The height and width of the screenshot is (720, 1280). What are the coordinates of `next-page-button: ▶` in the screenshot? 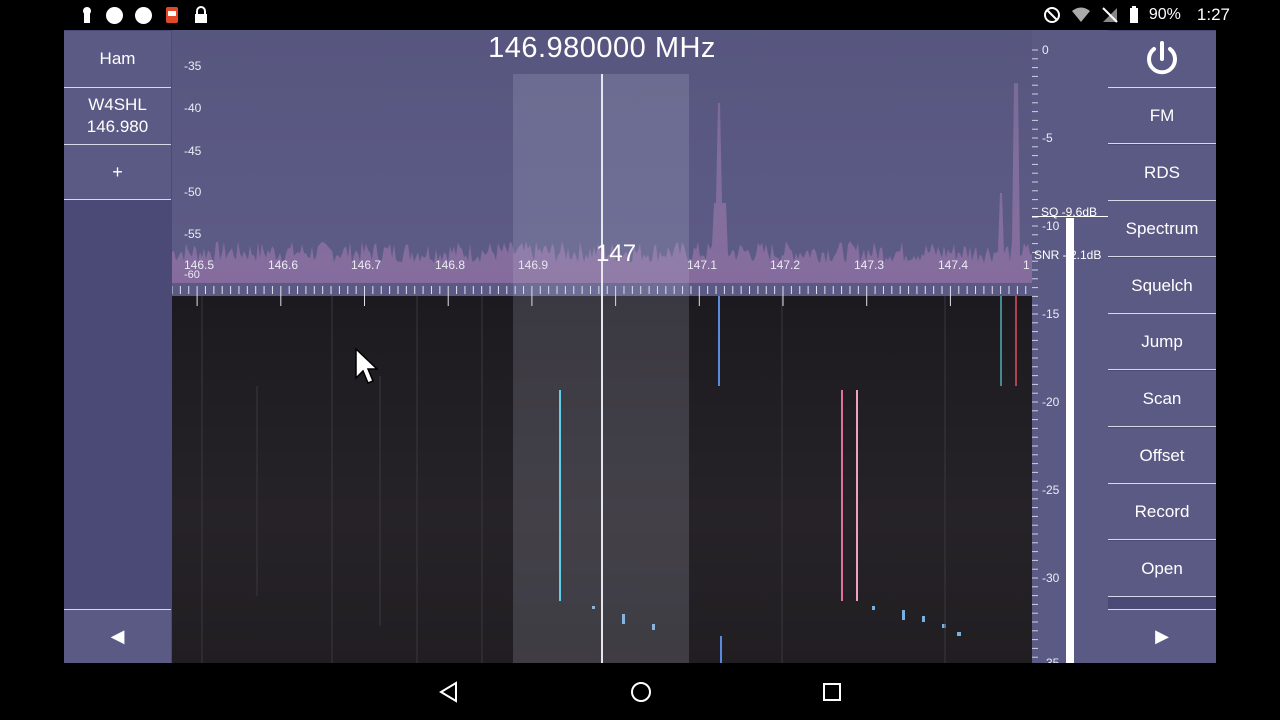 It's located at (1162, 636).